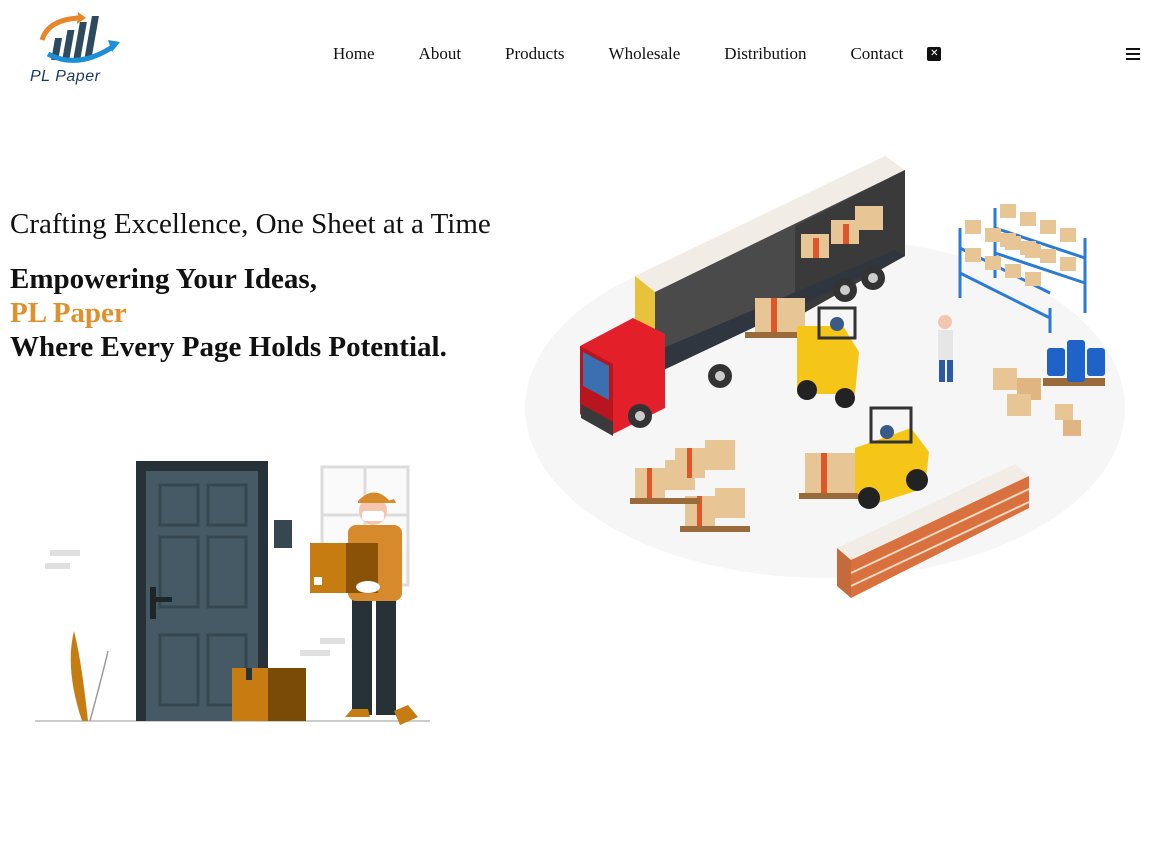  I want to click on nav-distribution: Distribution, so click(765, 54).